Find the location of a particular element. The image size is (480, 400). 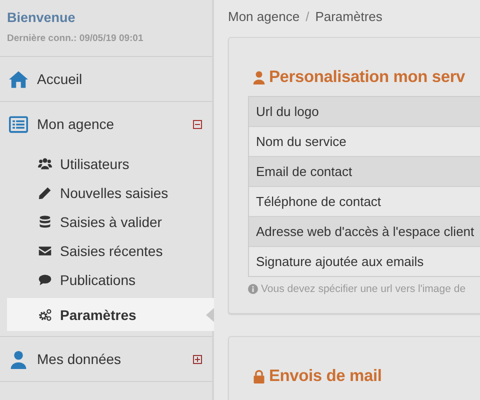

last-login-text: Dernière conn.: 09/05/19 09:01 is located at coordinates (75, 38).